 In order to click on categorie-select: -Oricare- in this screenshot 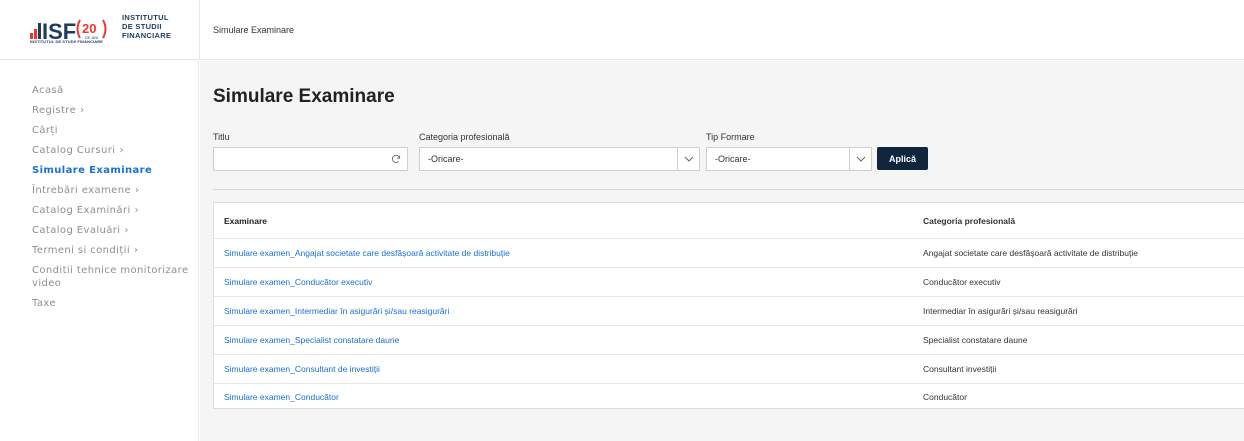, I will do `click(559, 159)`.